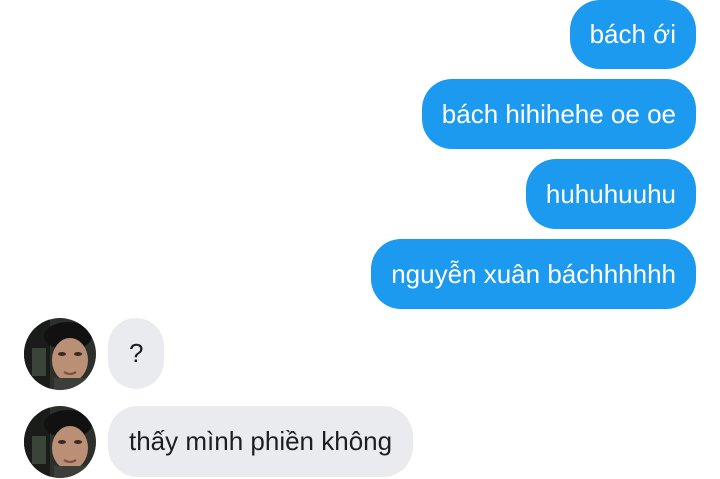 The image size is (720, 479). What do you see at coordinates (558, 114) in the screenshot?
I see `outgoing-message: bách hihihehe oe oe` at bounding box center [558, 114].